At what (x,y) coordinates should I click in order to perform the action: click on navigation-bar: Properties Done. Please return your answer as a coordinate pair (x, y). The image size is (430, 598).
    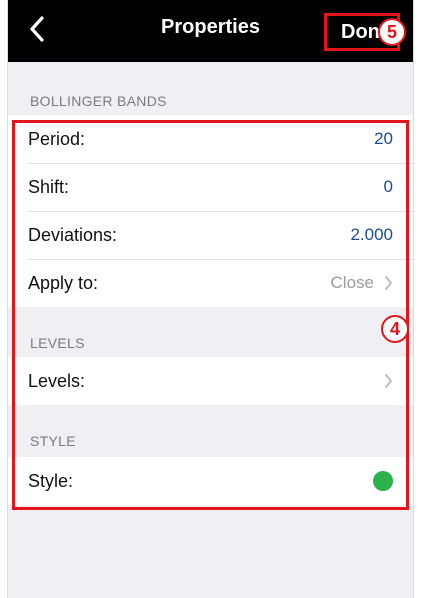
    Looking at the image, I should click on (210, 31).